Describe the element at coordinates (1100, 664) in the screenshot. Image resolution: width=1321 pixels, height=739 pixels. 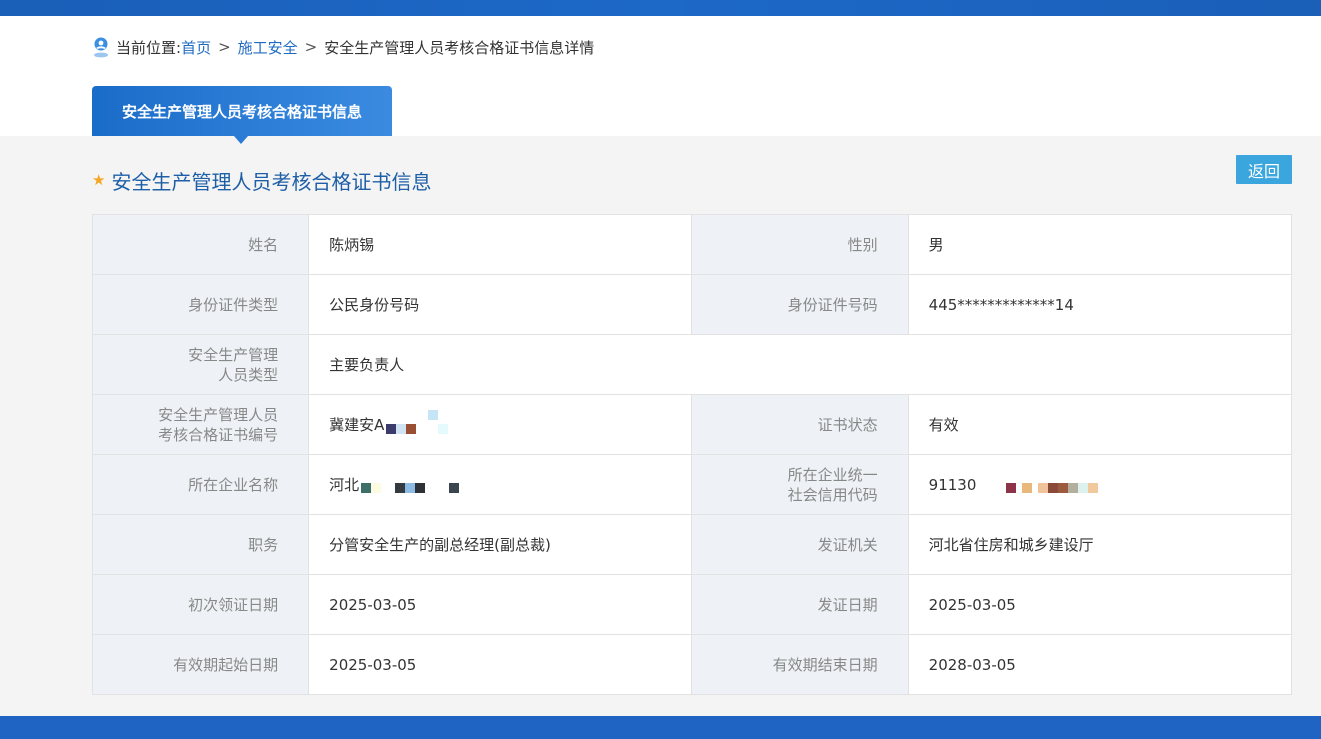
I see `field-value: 2028-03-05` at that location.